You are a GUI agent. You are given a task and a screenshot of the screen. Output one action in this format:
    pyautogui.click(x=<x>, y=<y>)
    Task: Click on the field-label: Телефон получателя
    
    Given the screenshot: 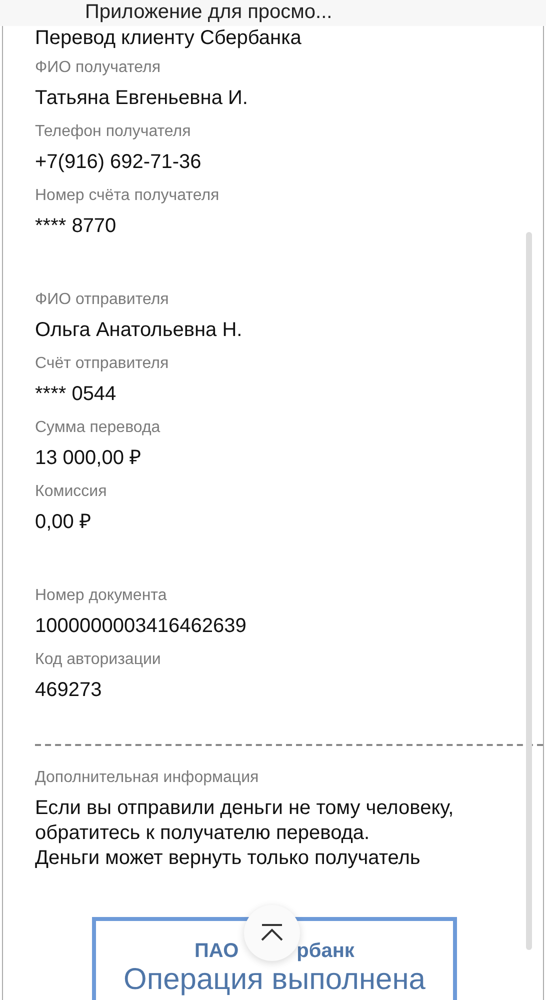 What is the action you would take?
    pyautogui.click(x=113, y=132)
    